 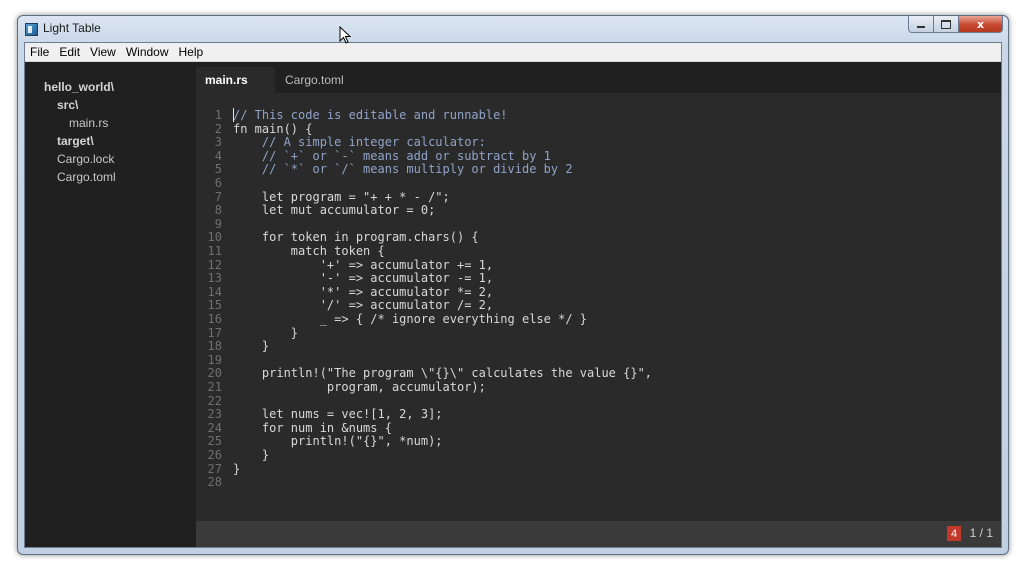 I want to click on line-number: 21, so click(x=214, y=387).